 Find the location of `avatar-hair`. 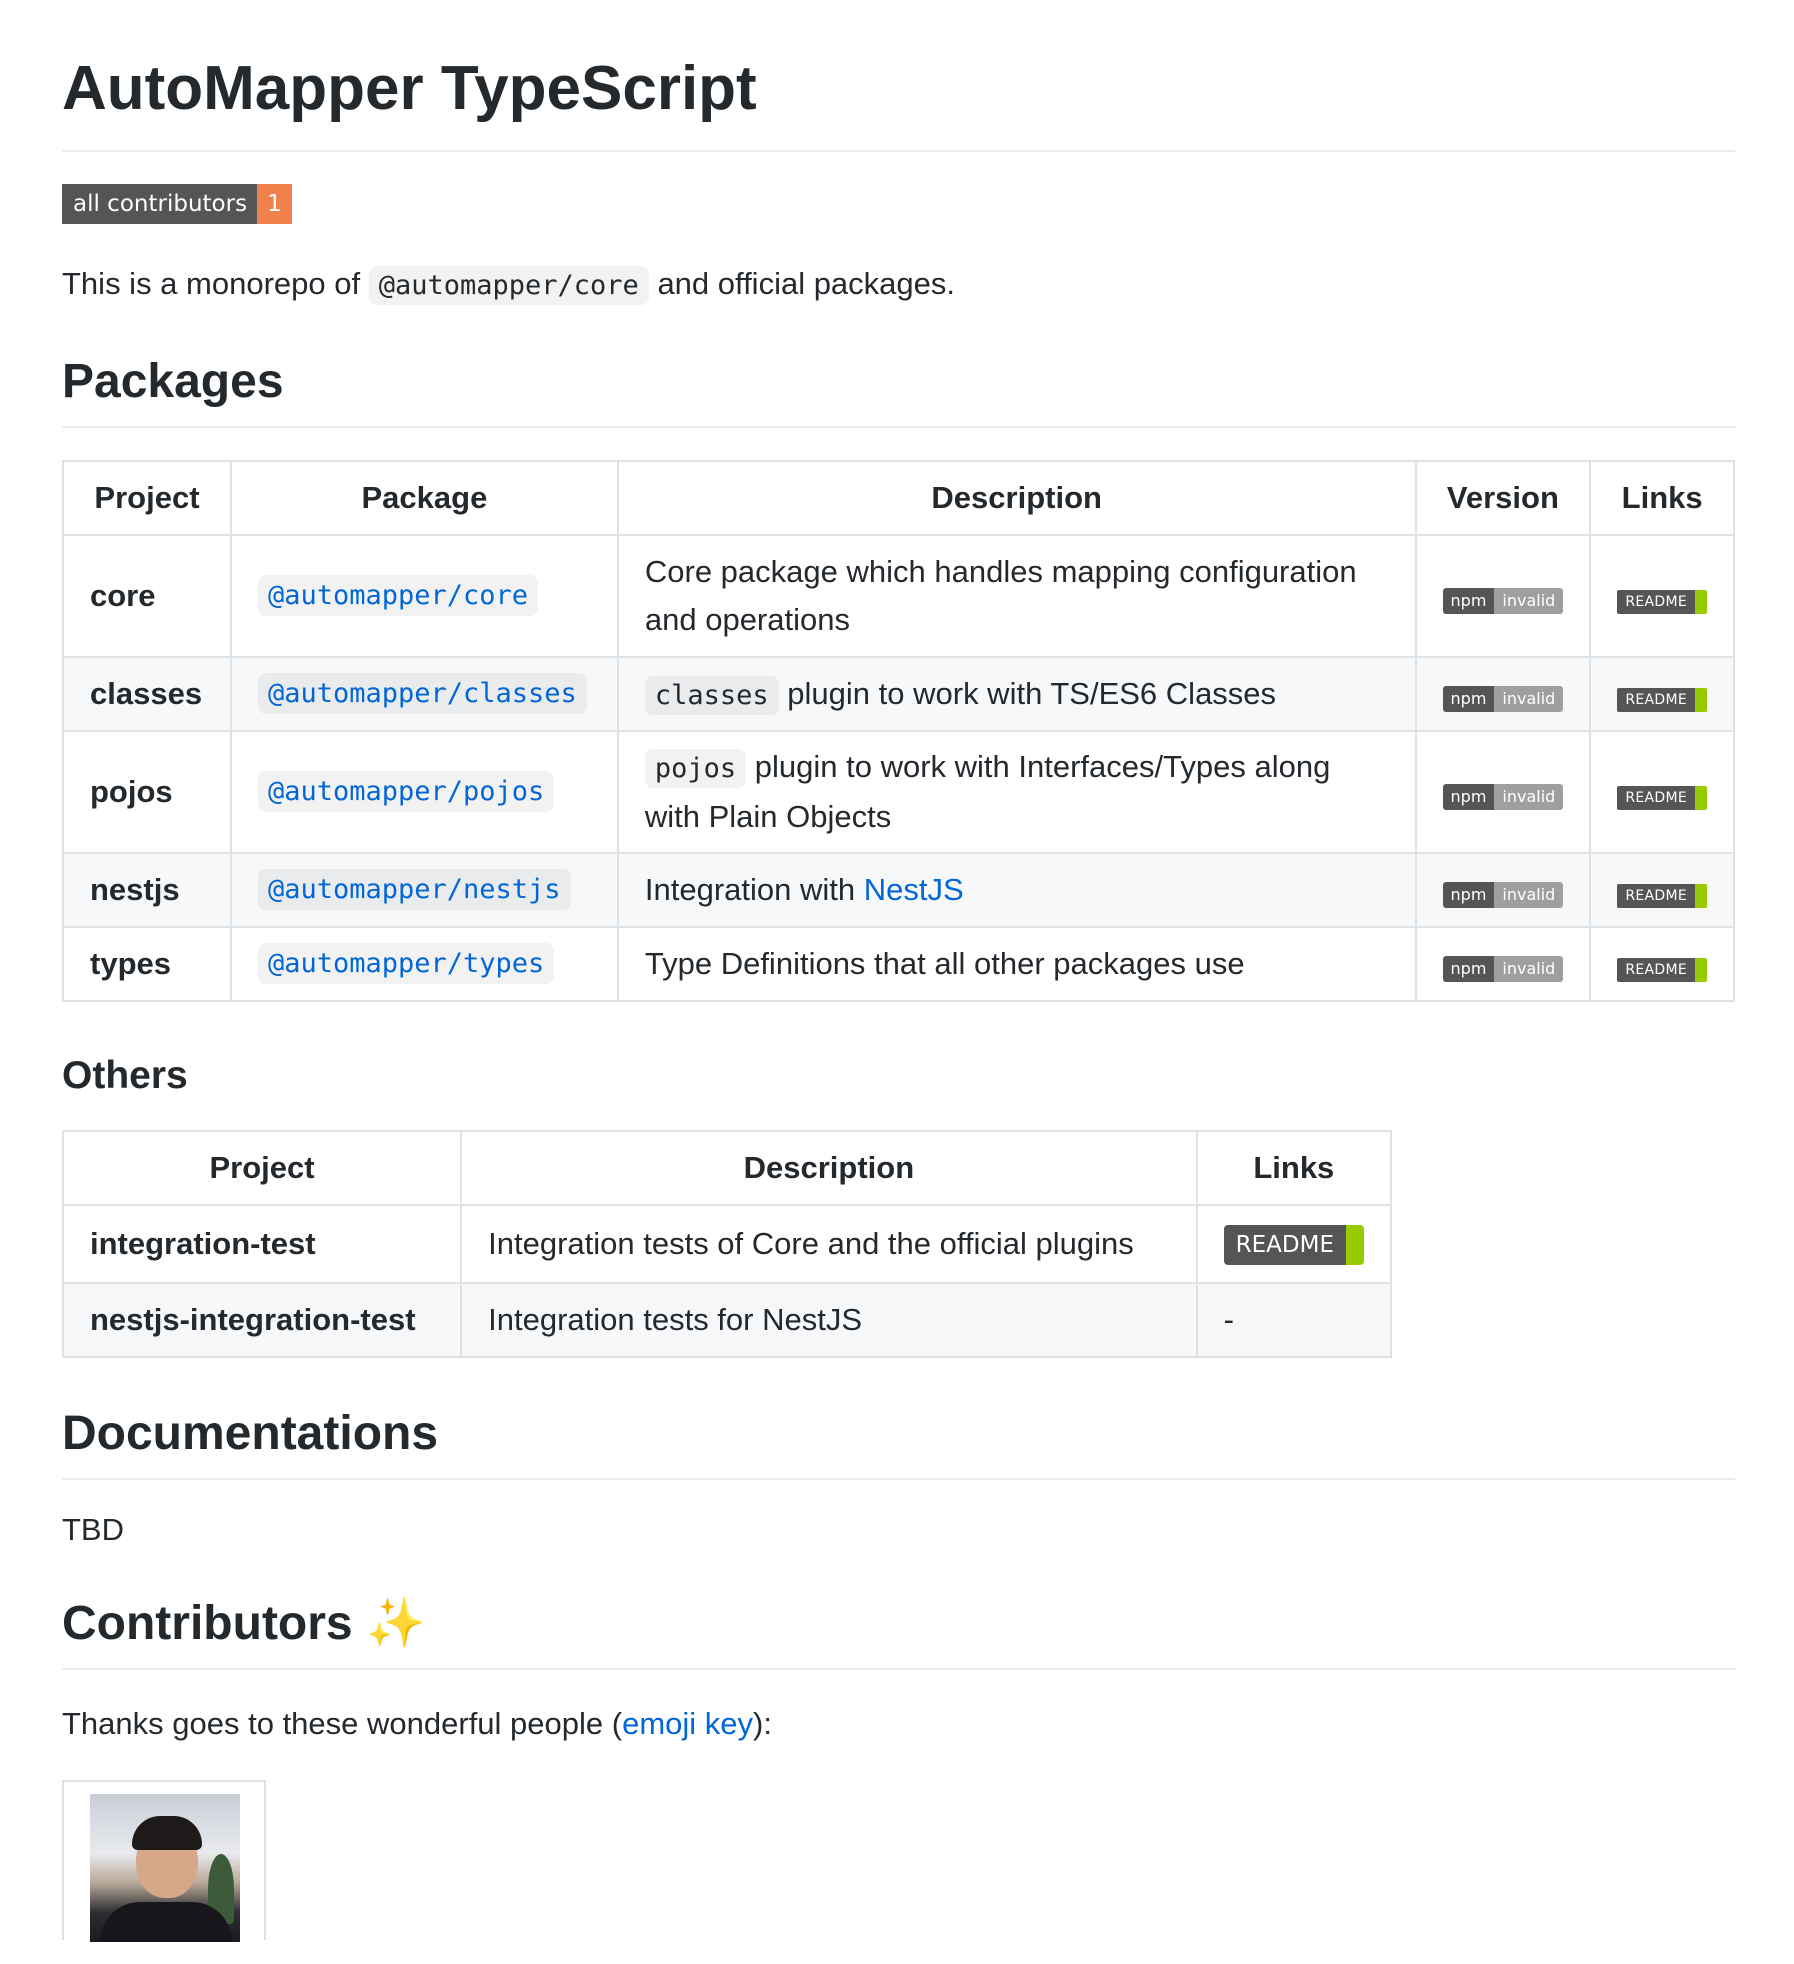

avatar-hair is located at coordinates (167, 1833).